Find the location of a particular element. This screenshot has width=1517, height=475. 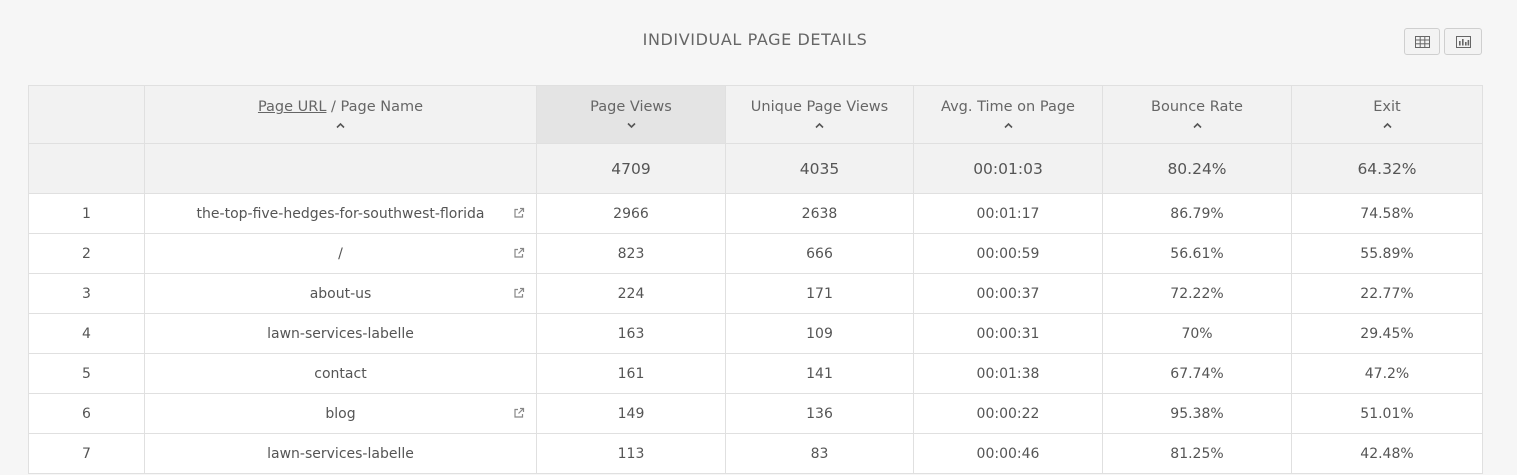

page-url-text: / is located at coordinates (340, 253).